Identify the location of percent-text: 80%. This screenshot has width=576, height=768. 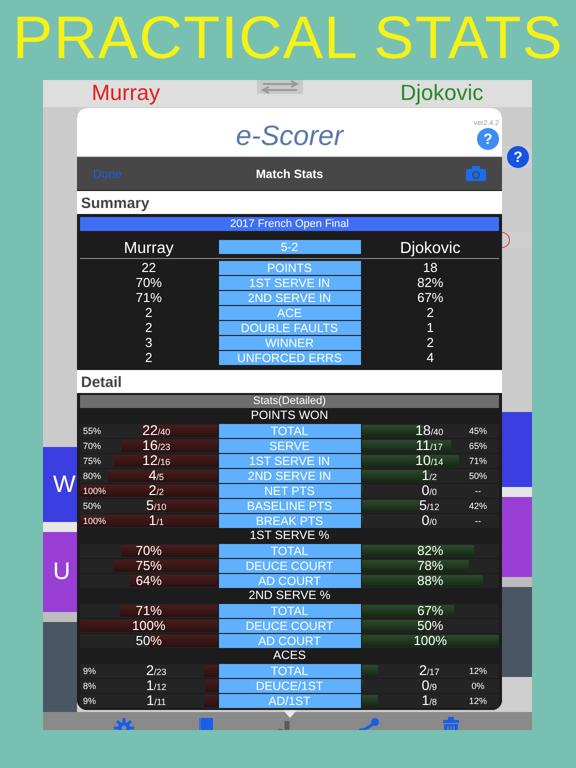
(92, 475).